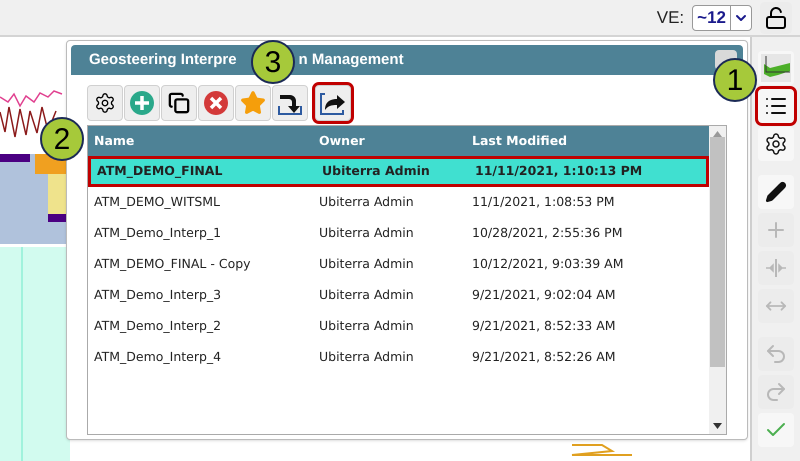  What do you see at coordinates (544, 326) in the screenshot?
I see `table-cell-text: 9/21/2021, 8:52:33 AM` at bounding box center [544, 326].